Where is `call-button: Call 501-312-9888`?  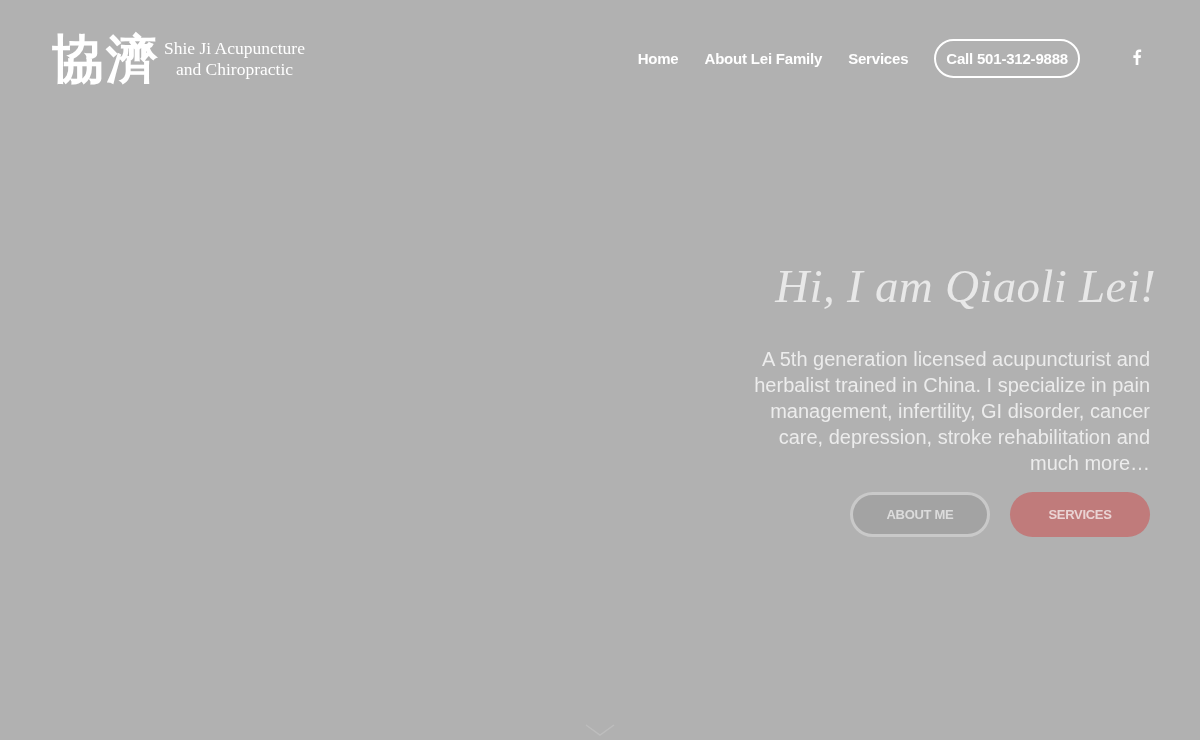 call-button: Call 501-312-9888 is located at coordinates (1007, 58).